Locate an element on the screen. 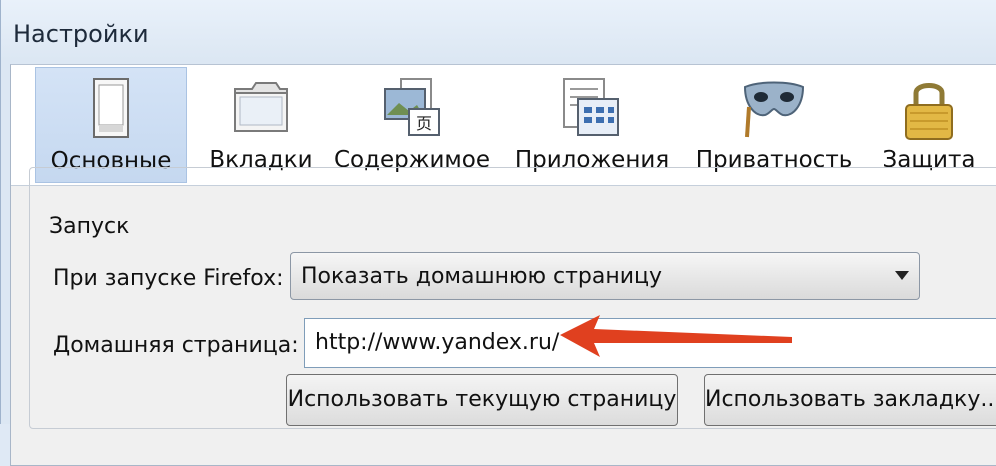  home-page-label: Домашняя страница: is located at coordinates (176, 345).